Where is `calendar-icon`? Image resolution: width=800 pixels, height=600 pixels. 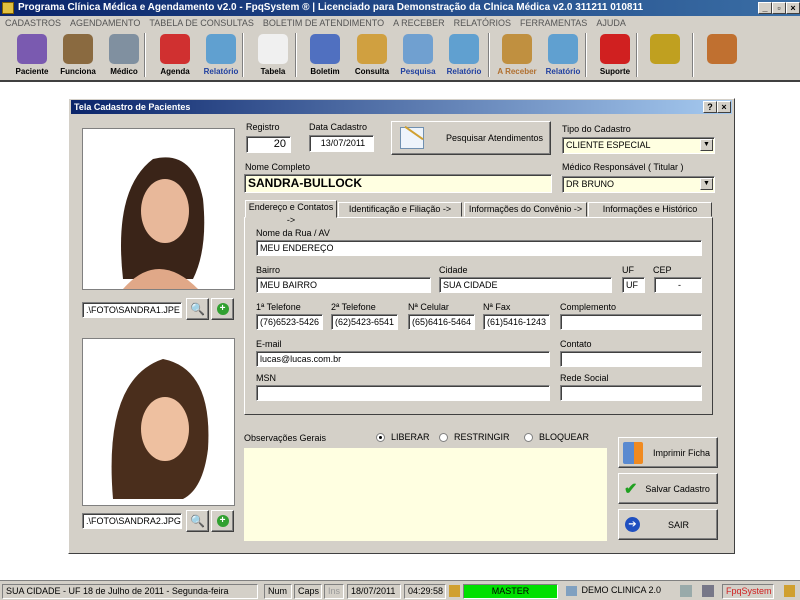 calendar-icon is located at coordinates (175, 49).